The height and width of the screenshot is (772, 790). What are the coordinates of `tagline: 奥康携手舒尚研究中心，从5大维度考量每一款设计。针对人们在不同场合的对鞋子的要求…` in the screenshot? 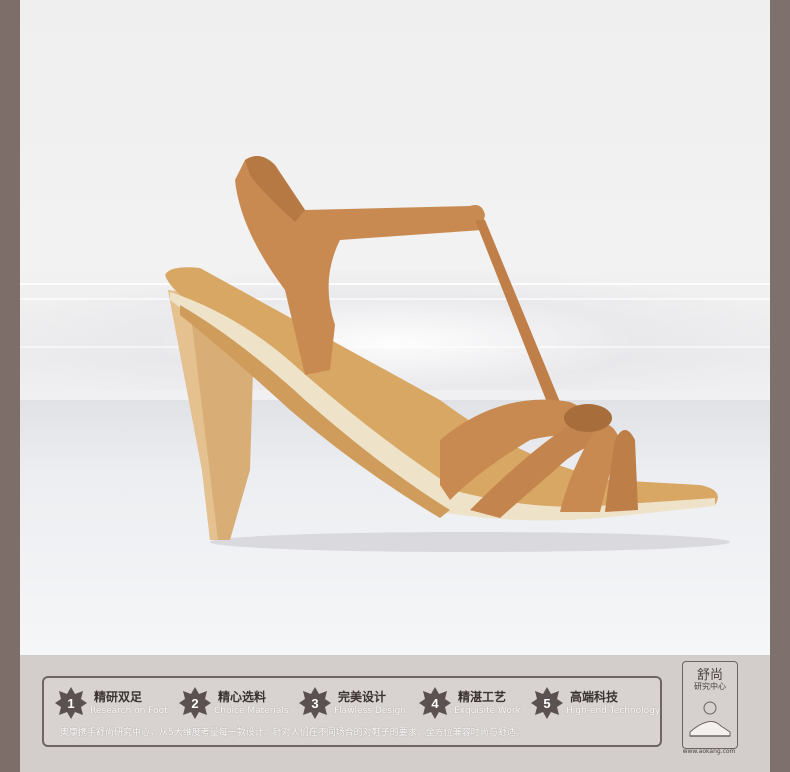 It's located at (292, 733).